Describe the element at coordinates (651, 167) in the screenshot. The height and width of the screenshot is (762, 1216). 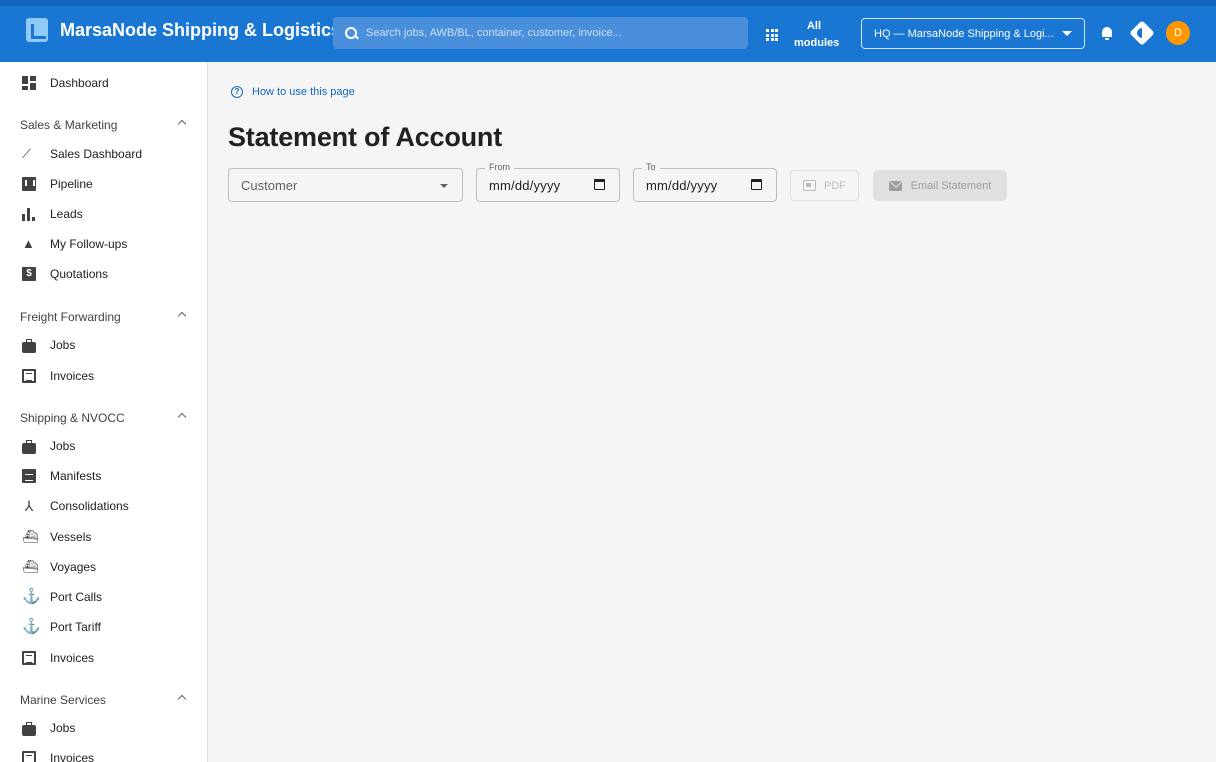
I see `to-date-label: To` at that location.